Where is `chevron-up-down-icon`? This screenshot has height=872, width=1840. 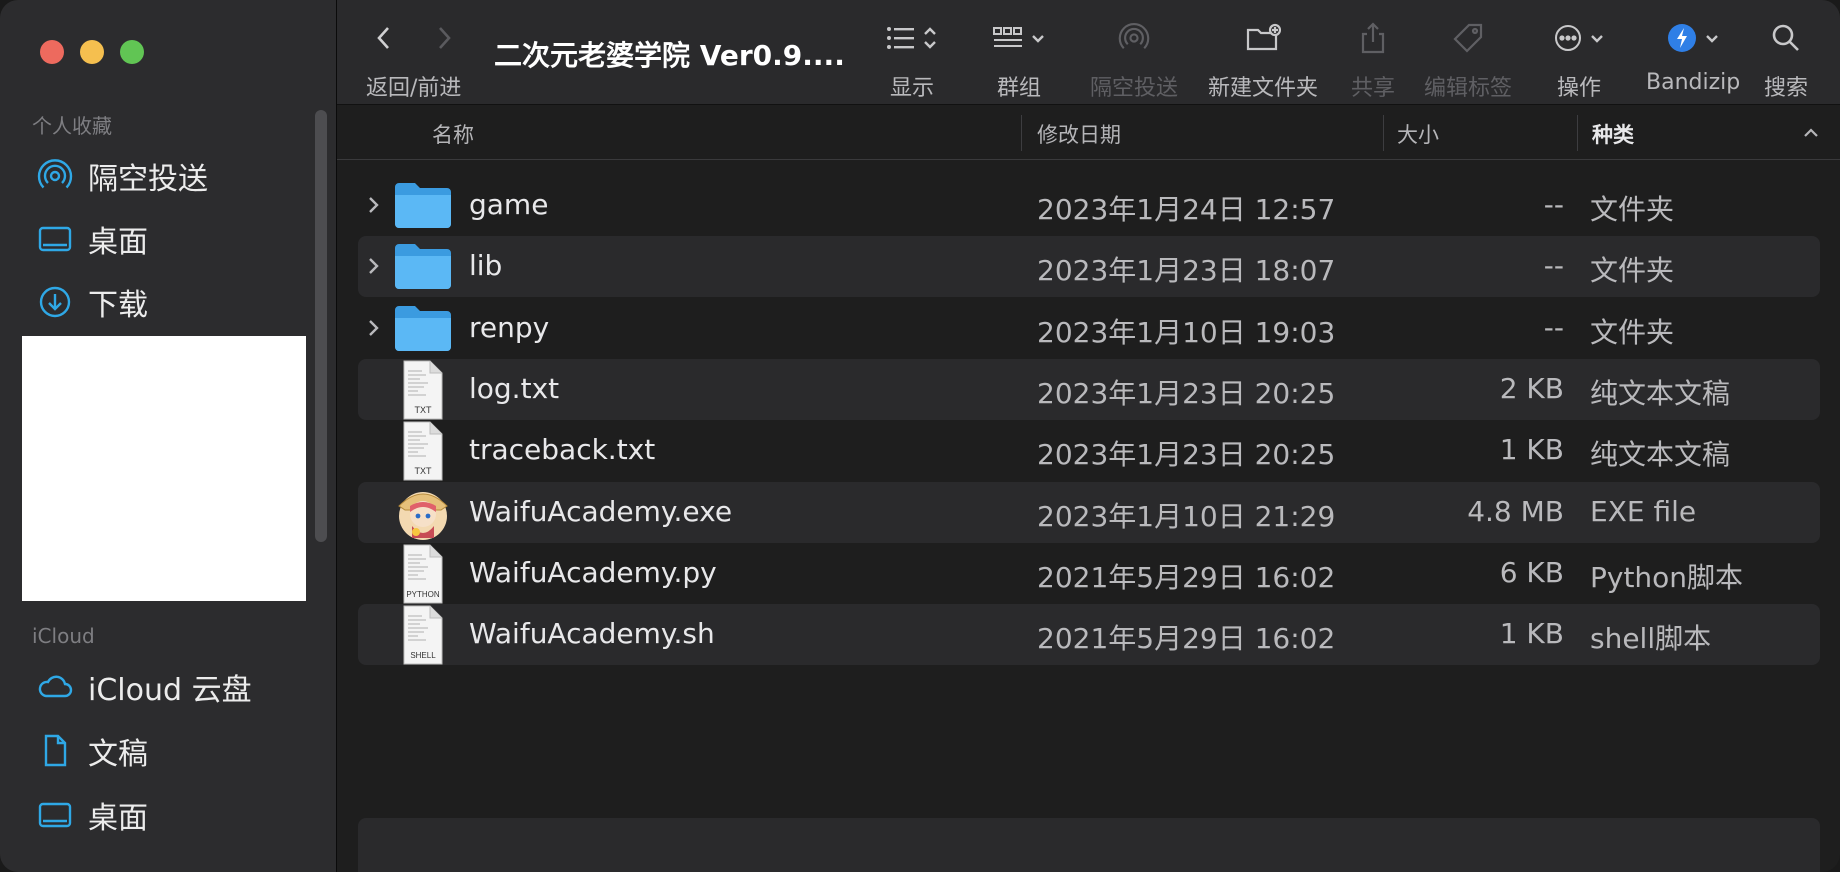
chevron-up-down-icon is located at coordinates (930, 40).